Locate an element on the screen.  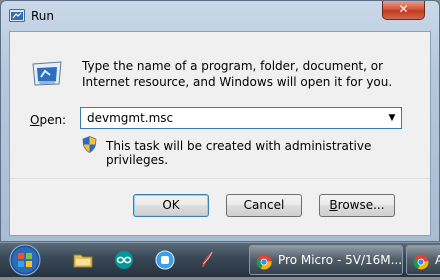
arduino-icon is located at coordinates (124, 260).